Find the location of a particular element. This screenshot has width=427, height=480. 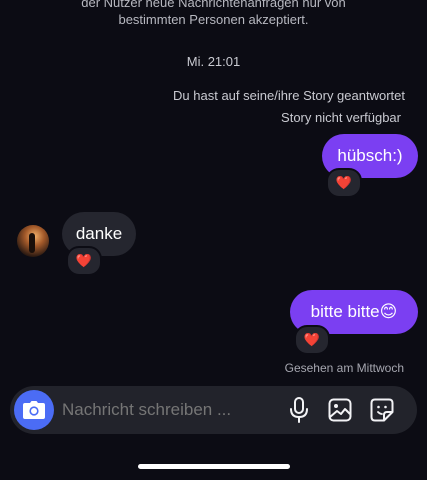

camera-button is located at coordinates (34, 410).